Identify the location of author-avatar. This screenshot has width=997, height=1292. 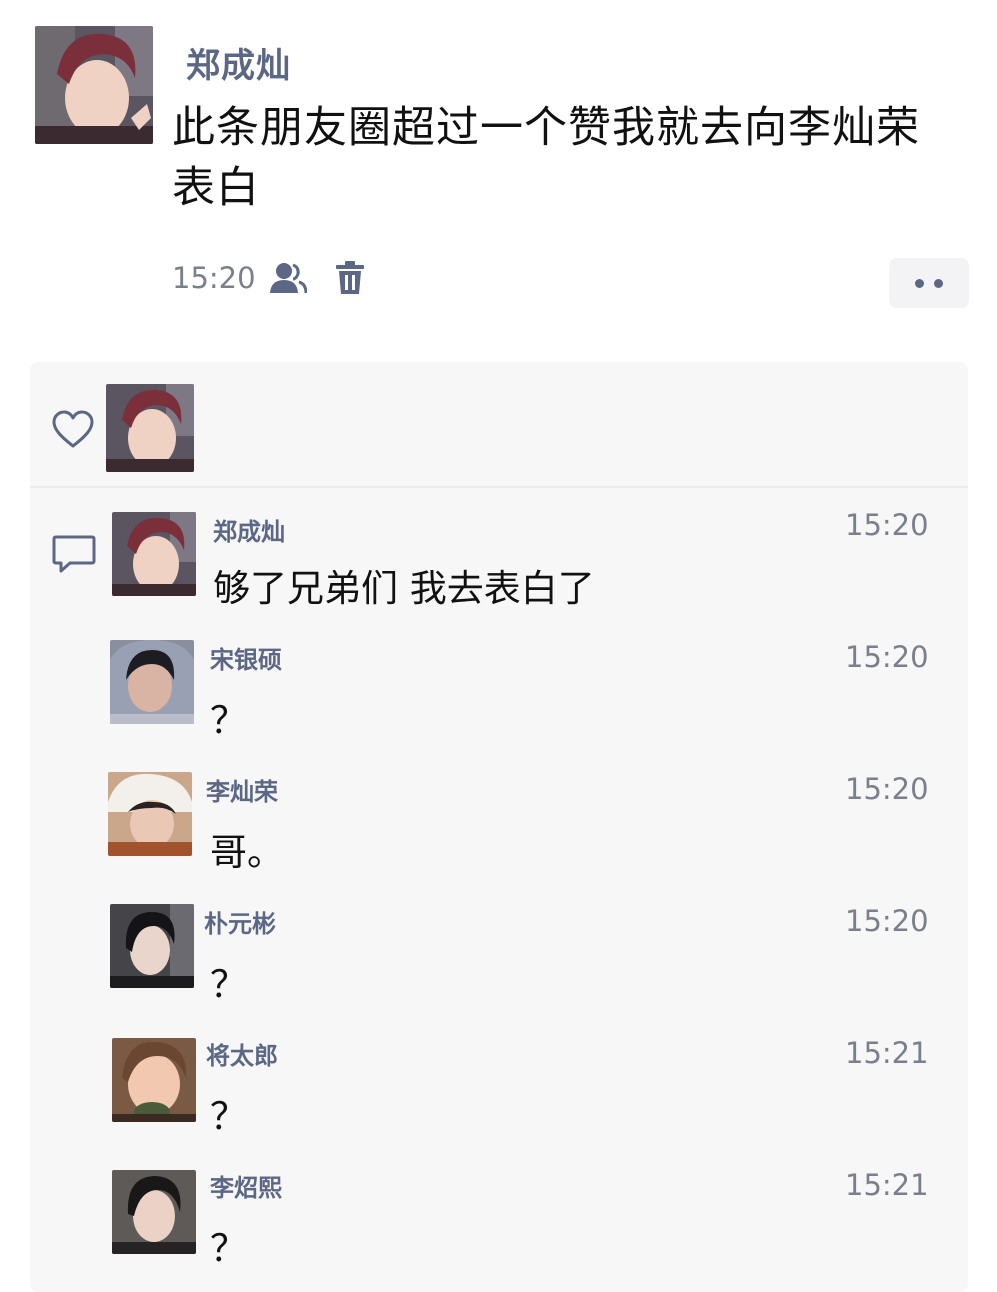
(94, 85).